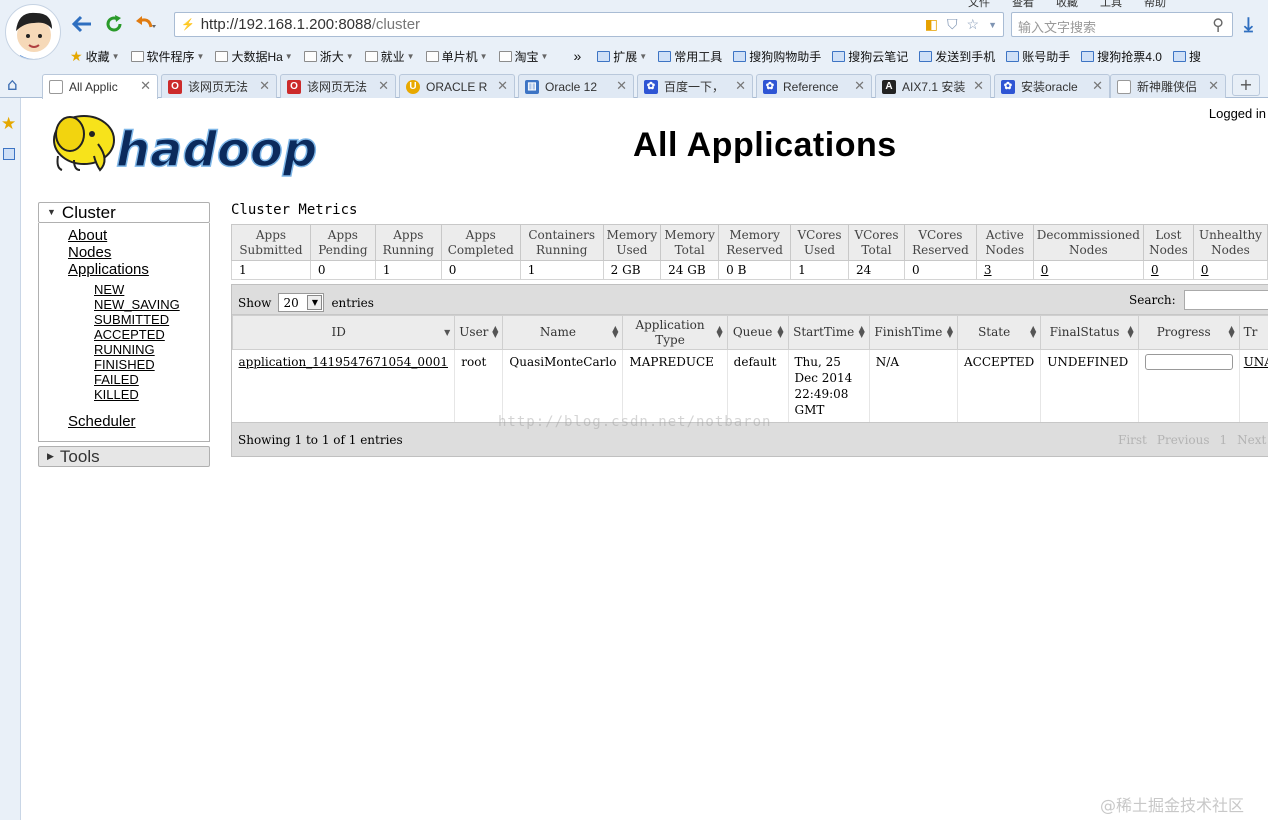  What do you see at coordinates (622, 56) in the screenshot?
I see `tool-extensions: 扩展 ▼` at bounding box center [622, 56].